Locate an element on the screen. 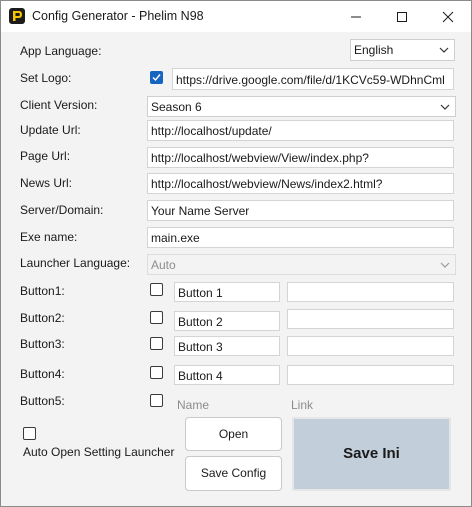 Image resolution: width=472 pixels, height=507 pixels. button4-checkbox is located at coordinates (156, 372).